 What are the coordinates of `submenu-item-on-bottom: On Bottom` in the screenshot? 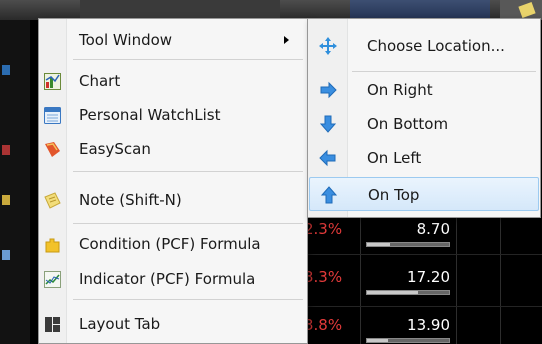 It's located at (424, 124).